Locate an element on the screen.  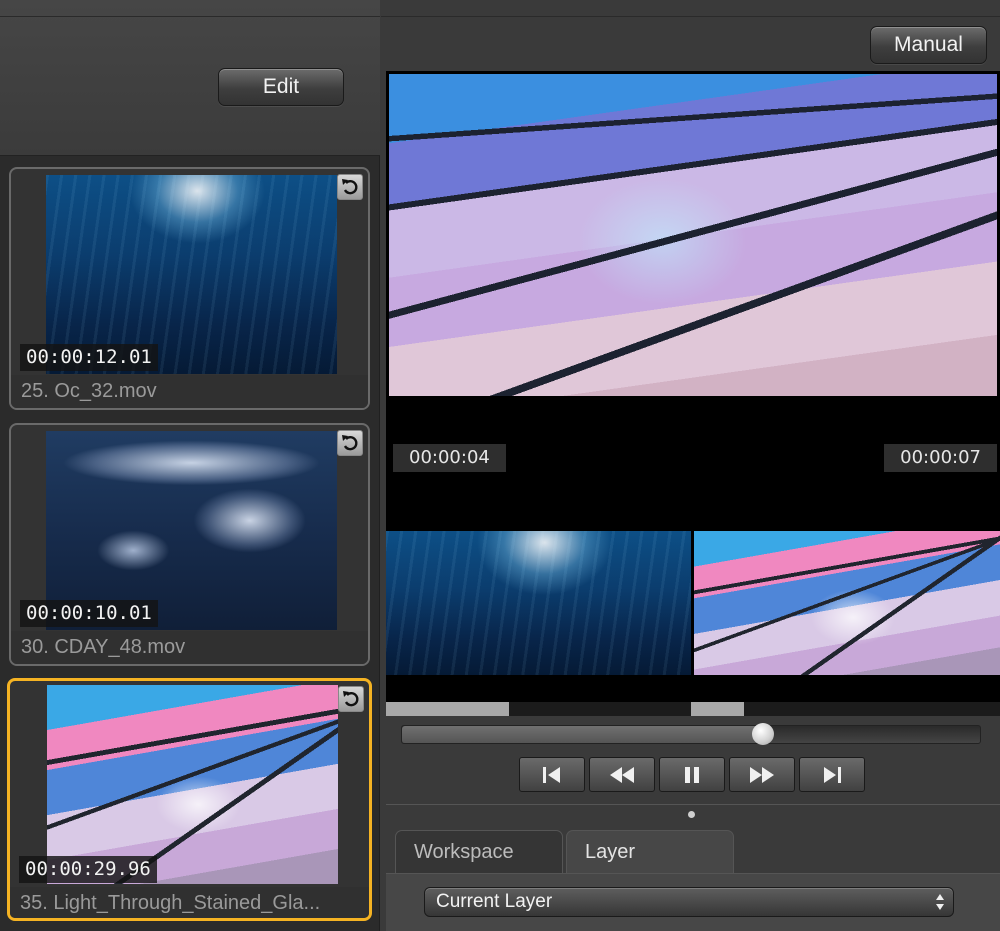
transition-from-thumbnail is located at coordinates (538, 603).